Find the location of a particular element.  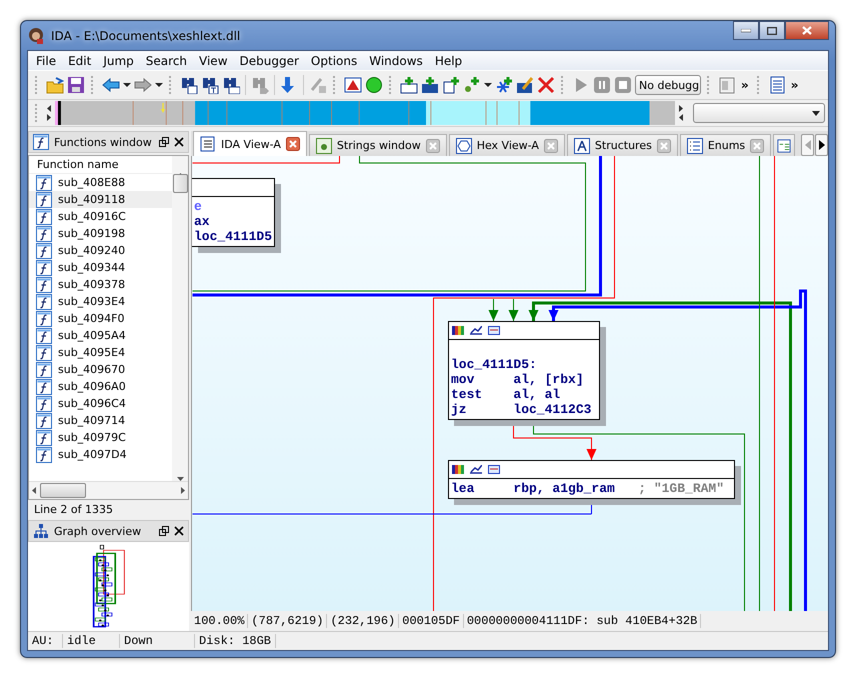

down-arrow-icon is located at coordinates (180, 479).